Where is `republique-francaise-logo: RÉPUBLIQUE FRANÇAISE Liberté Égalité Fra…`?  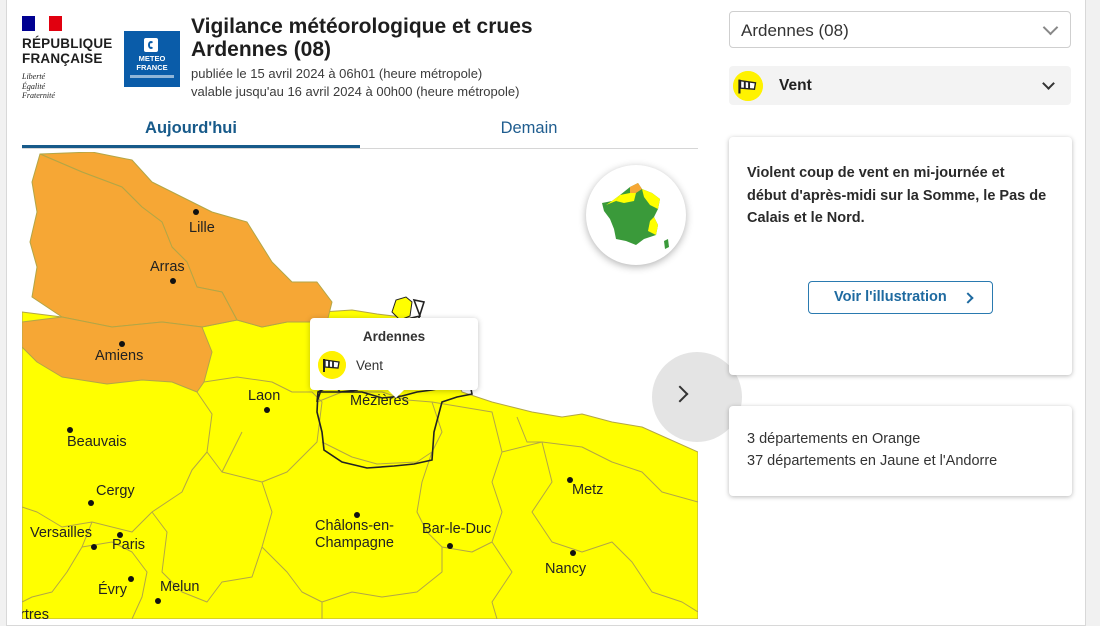
republique-francaise-logo: RÉPUBLIQUE FRANÇAISE Liberté Égalité Fra… is located at coordinates (70, 60).